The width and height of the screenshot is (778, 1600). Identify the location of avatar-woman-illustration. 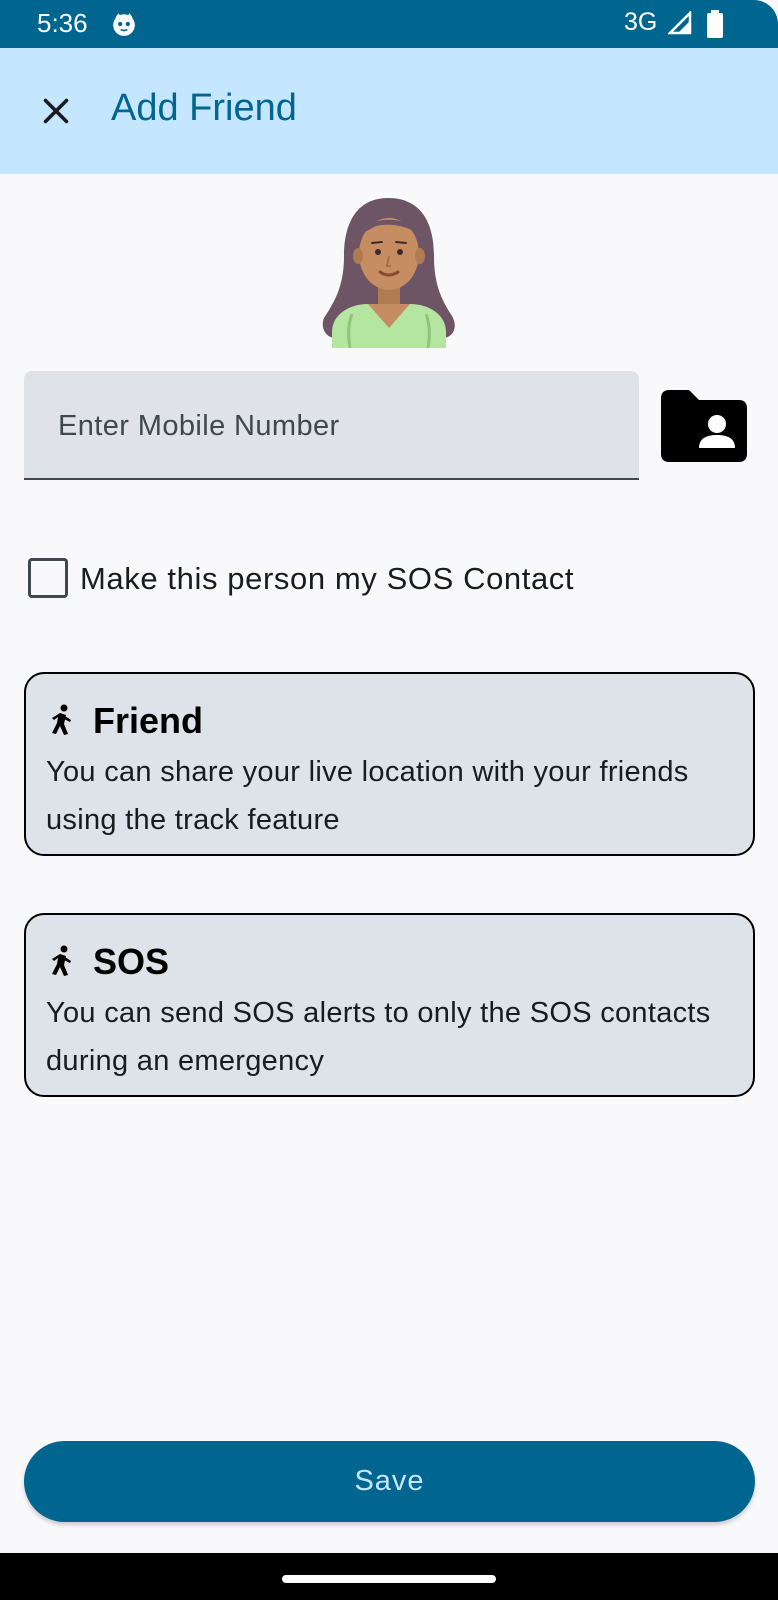
(388, 273).